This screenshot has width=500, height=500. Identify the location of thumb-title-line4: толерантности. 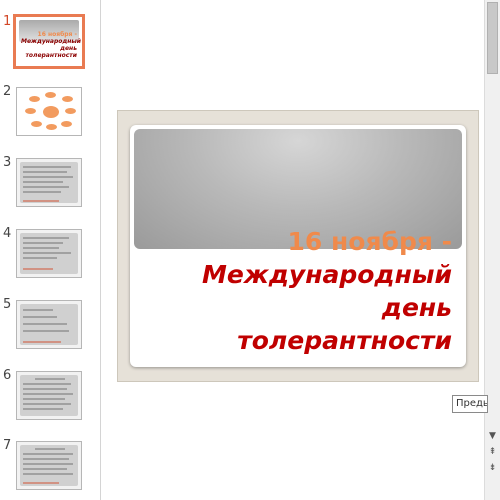
(51, 55).